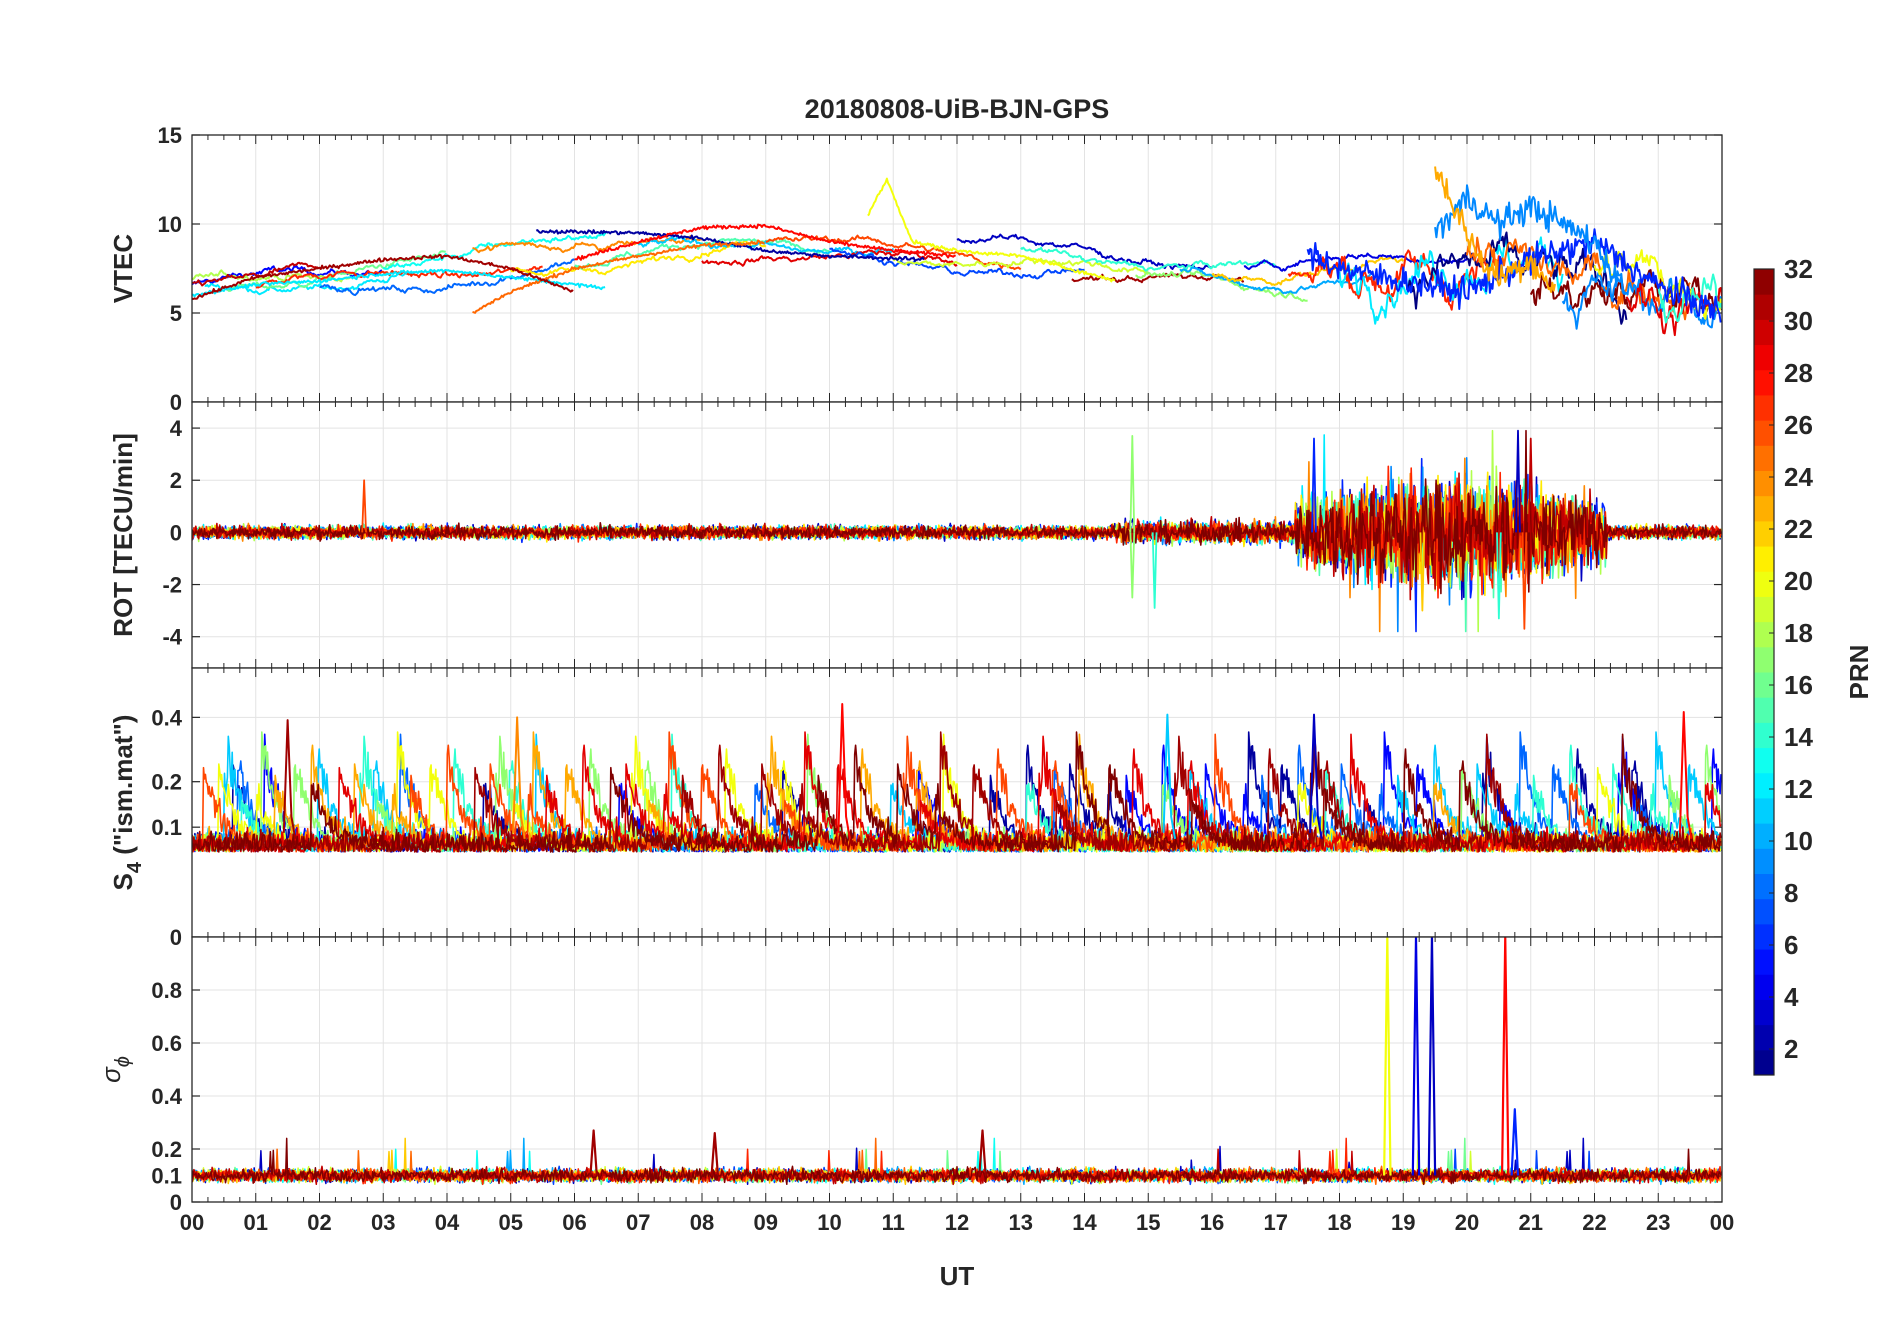 The width and height of the screenshot is (1902, 1330). Describe the element at coordinates (170, 224) in the screenshot. I see `y-tick-label: 10` at that location.